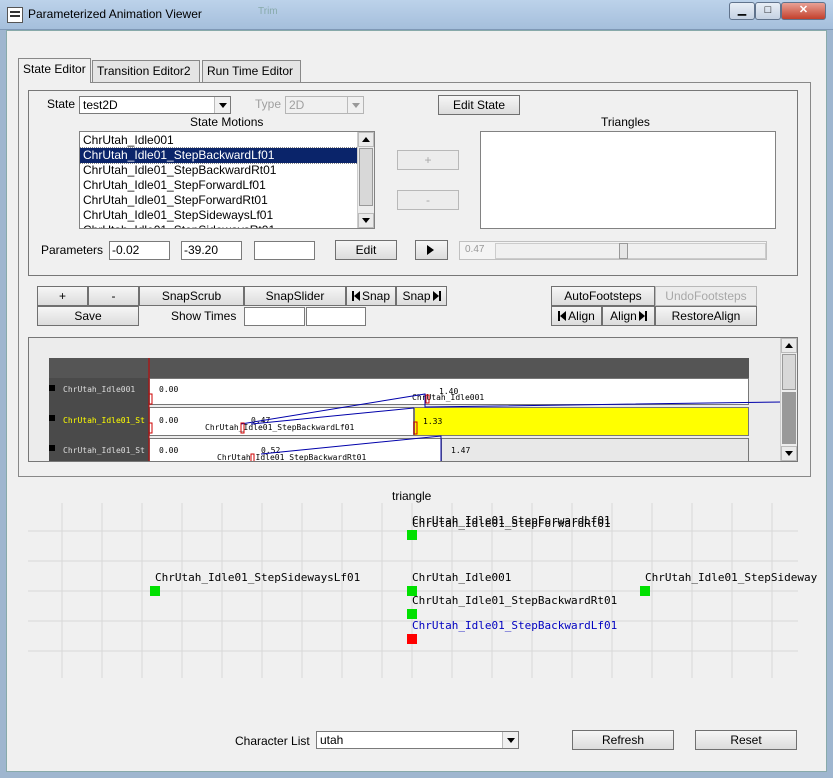 Image resolution: width=833 pixels, height=778 pixels. What do you see at coordinates (625, 122) in the screenshot?
I see `triangles-label: Triangles` at bounding box center [625, 122].